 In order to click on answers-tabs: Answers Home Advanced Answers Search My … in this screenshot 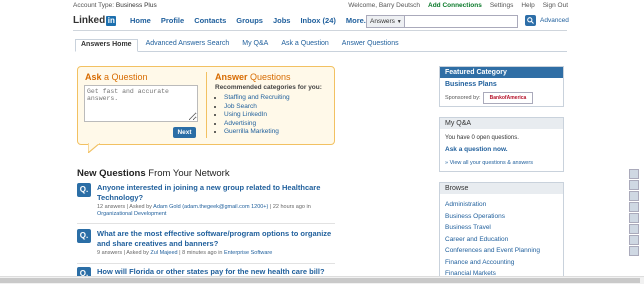, I will do `click(321, 45)`.